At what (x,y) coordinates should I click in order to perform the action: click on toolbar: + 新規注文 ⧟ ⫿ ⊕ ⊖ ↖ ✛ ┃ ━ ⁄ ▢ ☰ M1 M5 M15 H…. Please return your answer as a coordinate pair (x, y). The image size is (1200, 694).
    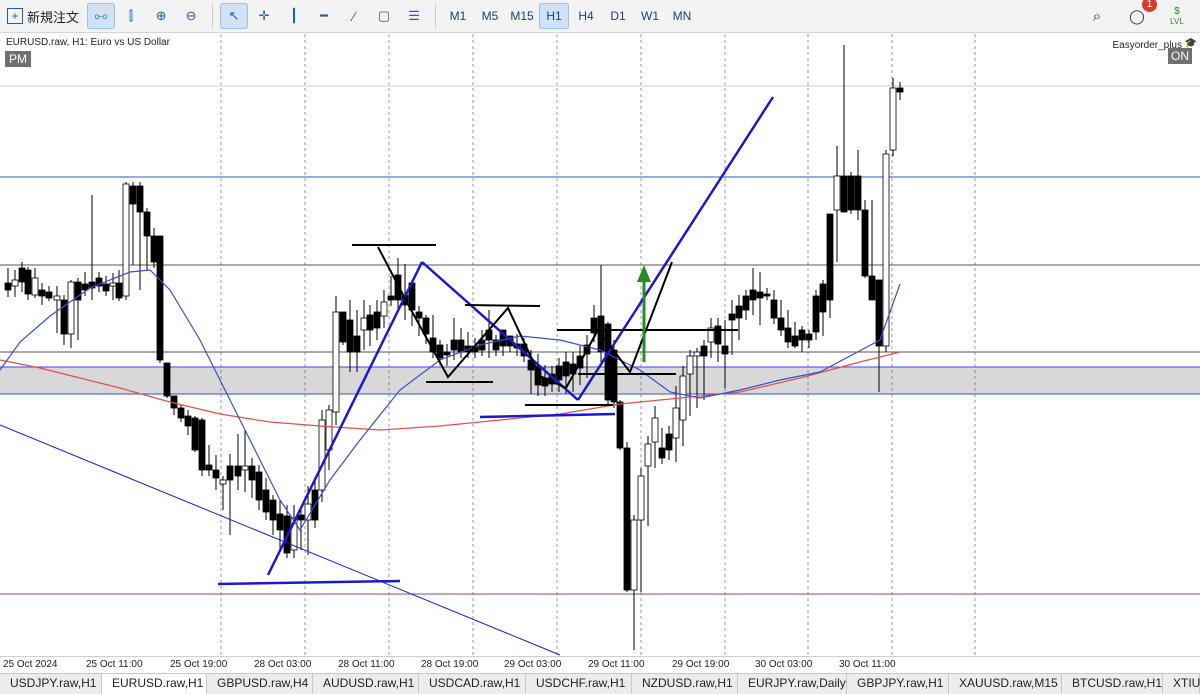
    Looking at the image, I should click on (600, 16).